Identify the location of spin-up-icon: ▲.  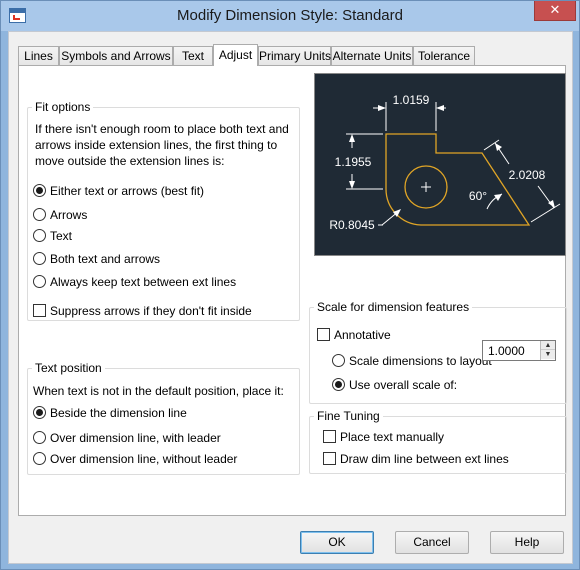
(548, 345).